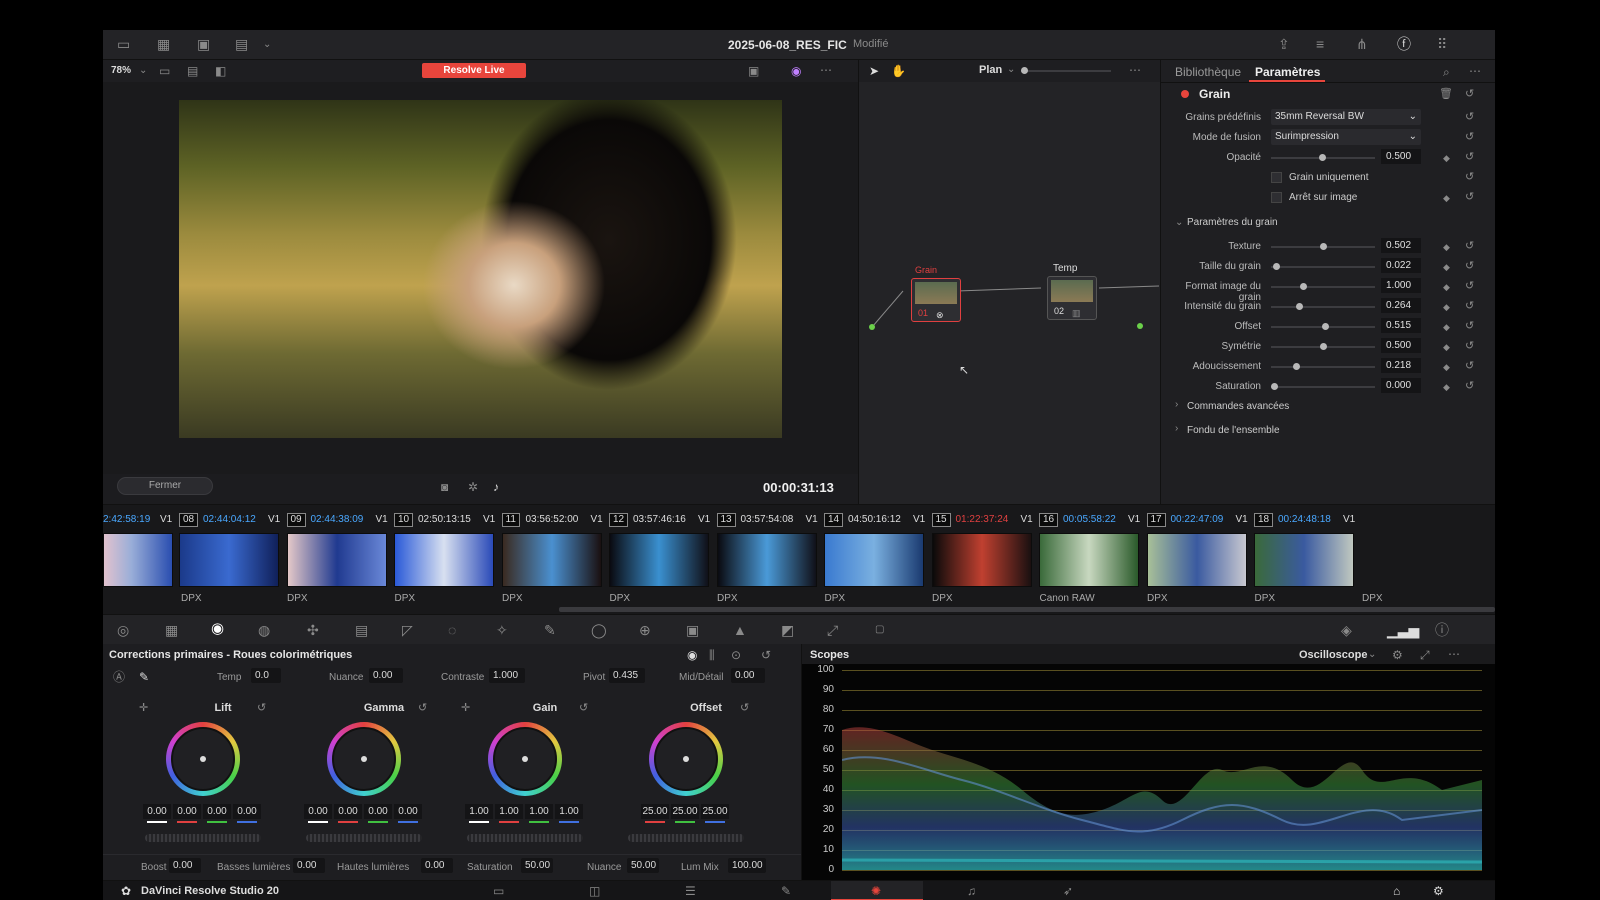  What do you see at coordinates (1320, 44) in the screenshot?
I see `mixer-icon: ≡` at bounding box center [1320, 44].